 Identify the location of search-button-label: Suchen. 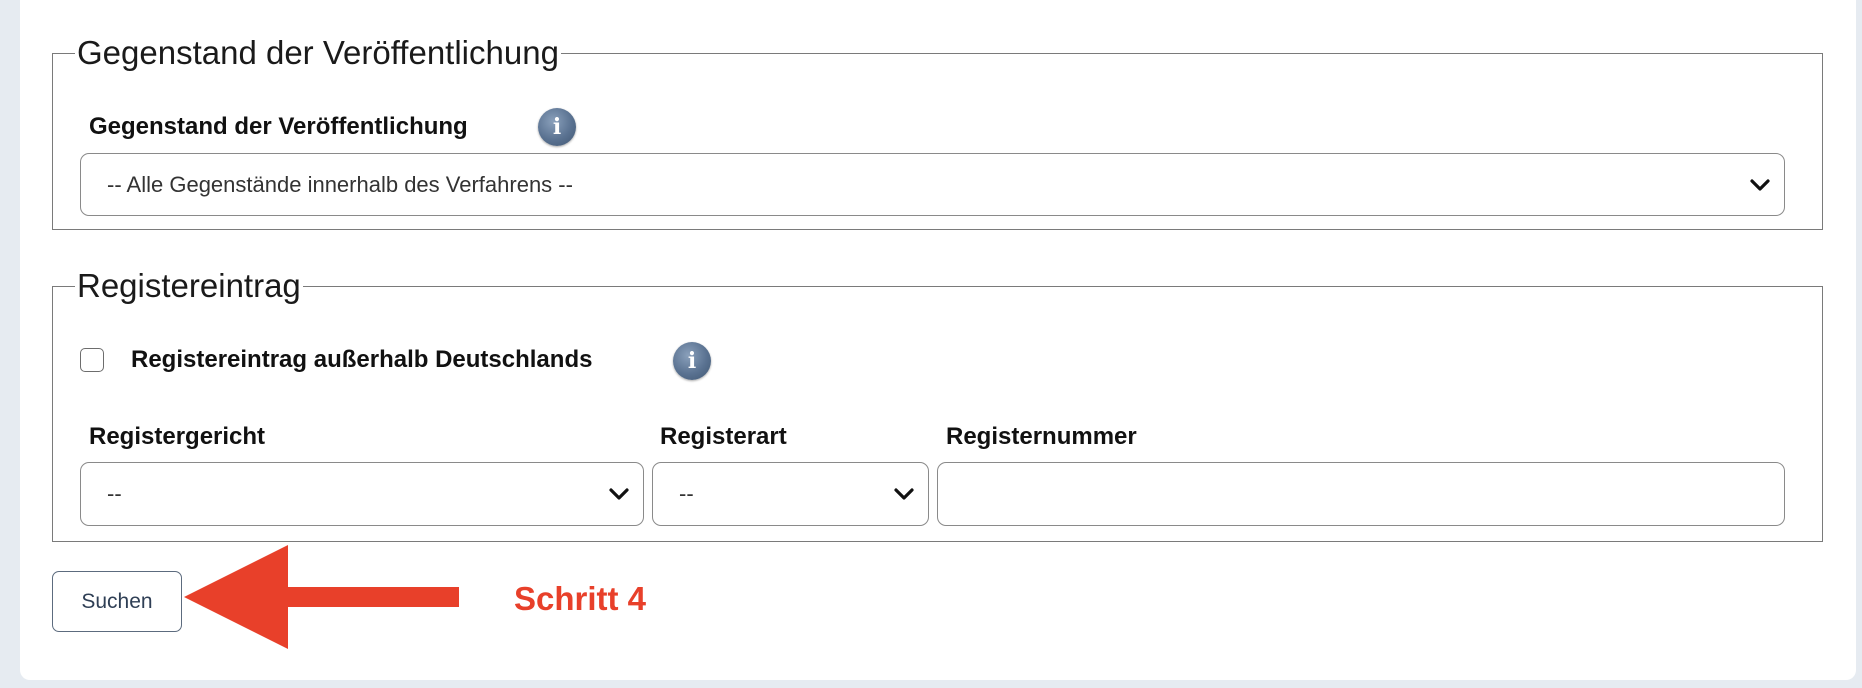
(117, 601).